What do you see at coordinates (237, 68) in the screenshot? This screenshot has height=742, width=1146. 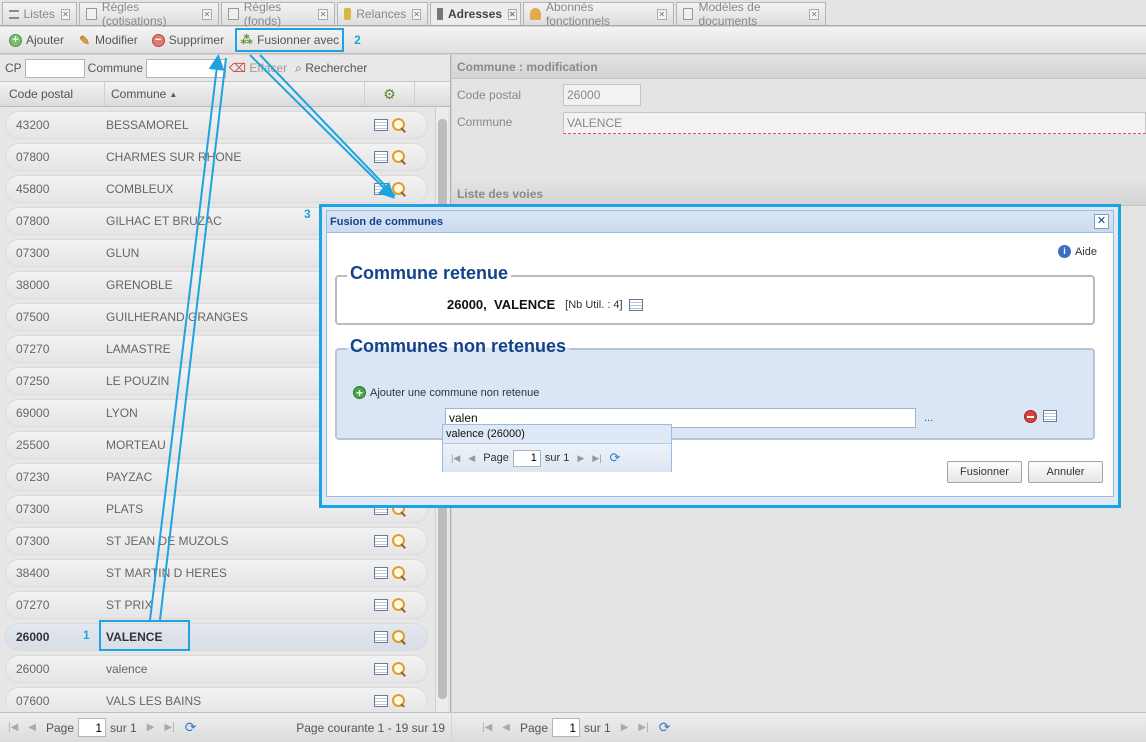 I see `eraser-icon: ⌫` at bounding box center [237, 68].